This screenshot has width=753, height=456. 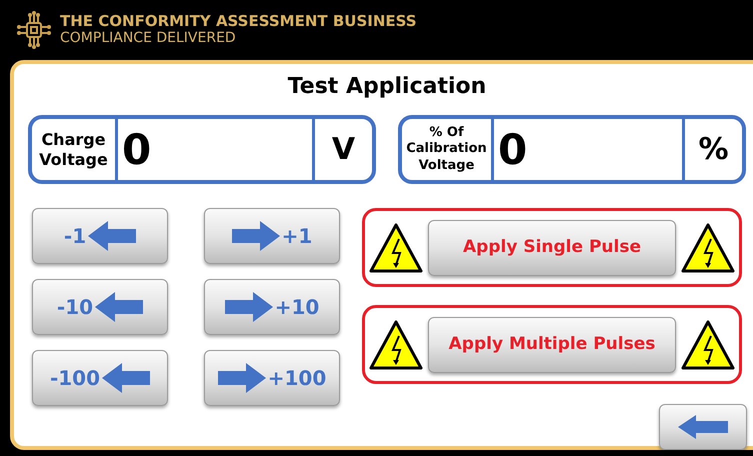 What do you see at coordinates (148, 38) in the screenshot?
I see `company-tagline: COMPLIANCE DELIVERED` at bounding box center [148, 38].